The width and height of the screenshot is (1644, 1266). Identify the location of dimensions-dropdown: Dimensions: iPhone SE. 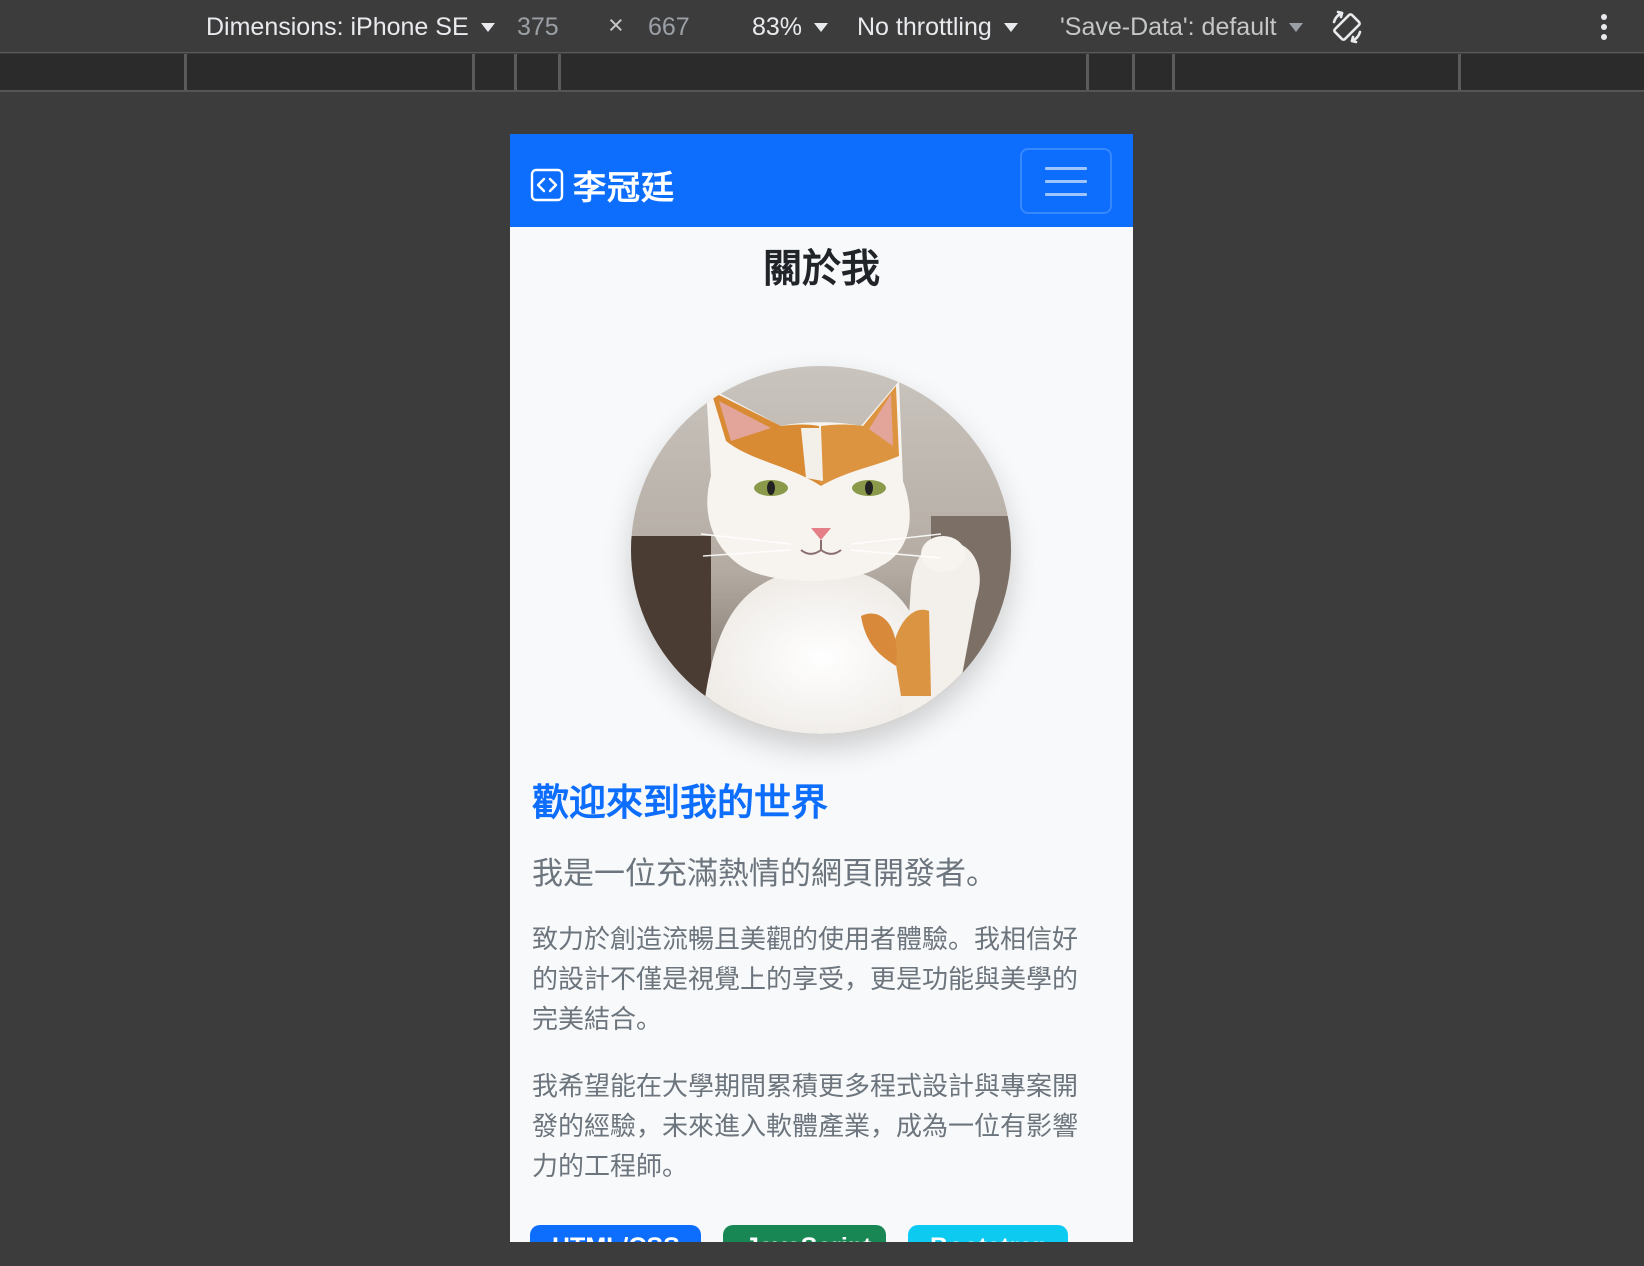
(350, 27).